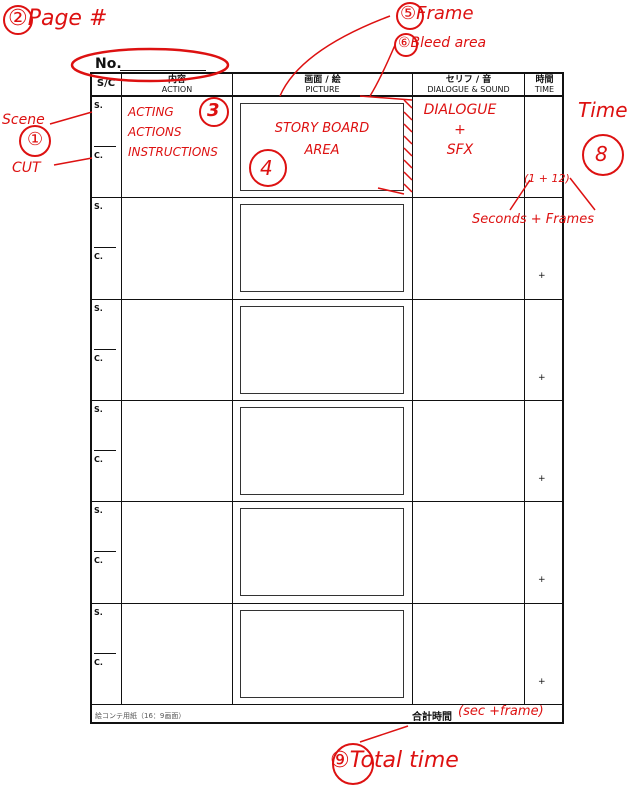  Describe the element at coordinates (155, 132) in the screenshot. I see `annotation-acting-line-2: ACTIONS` at that location.